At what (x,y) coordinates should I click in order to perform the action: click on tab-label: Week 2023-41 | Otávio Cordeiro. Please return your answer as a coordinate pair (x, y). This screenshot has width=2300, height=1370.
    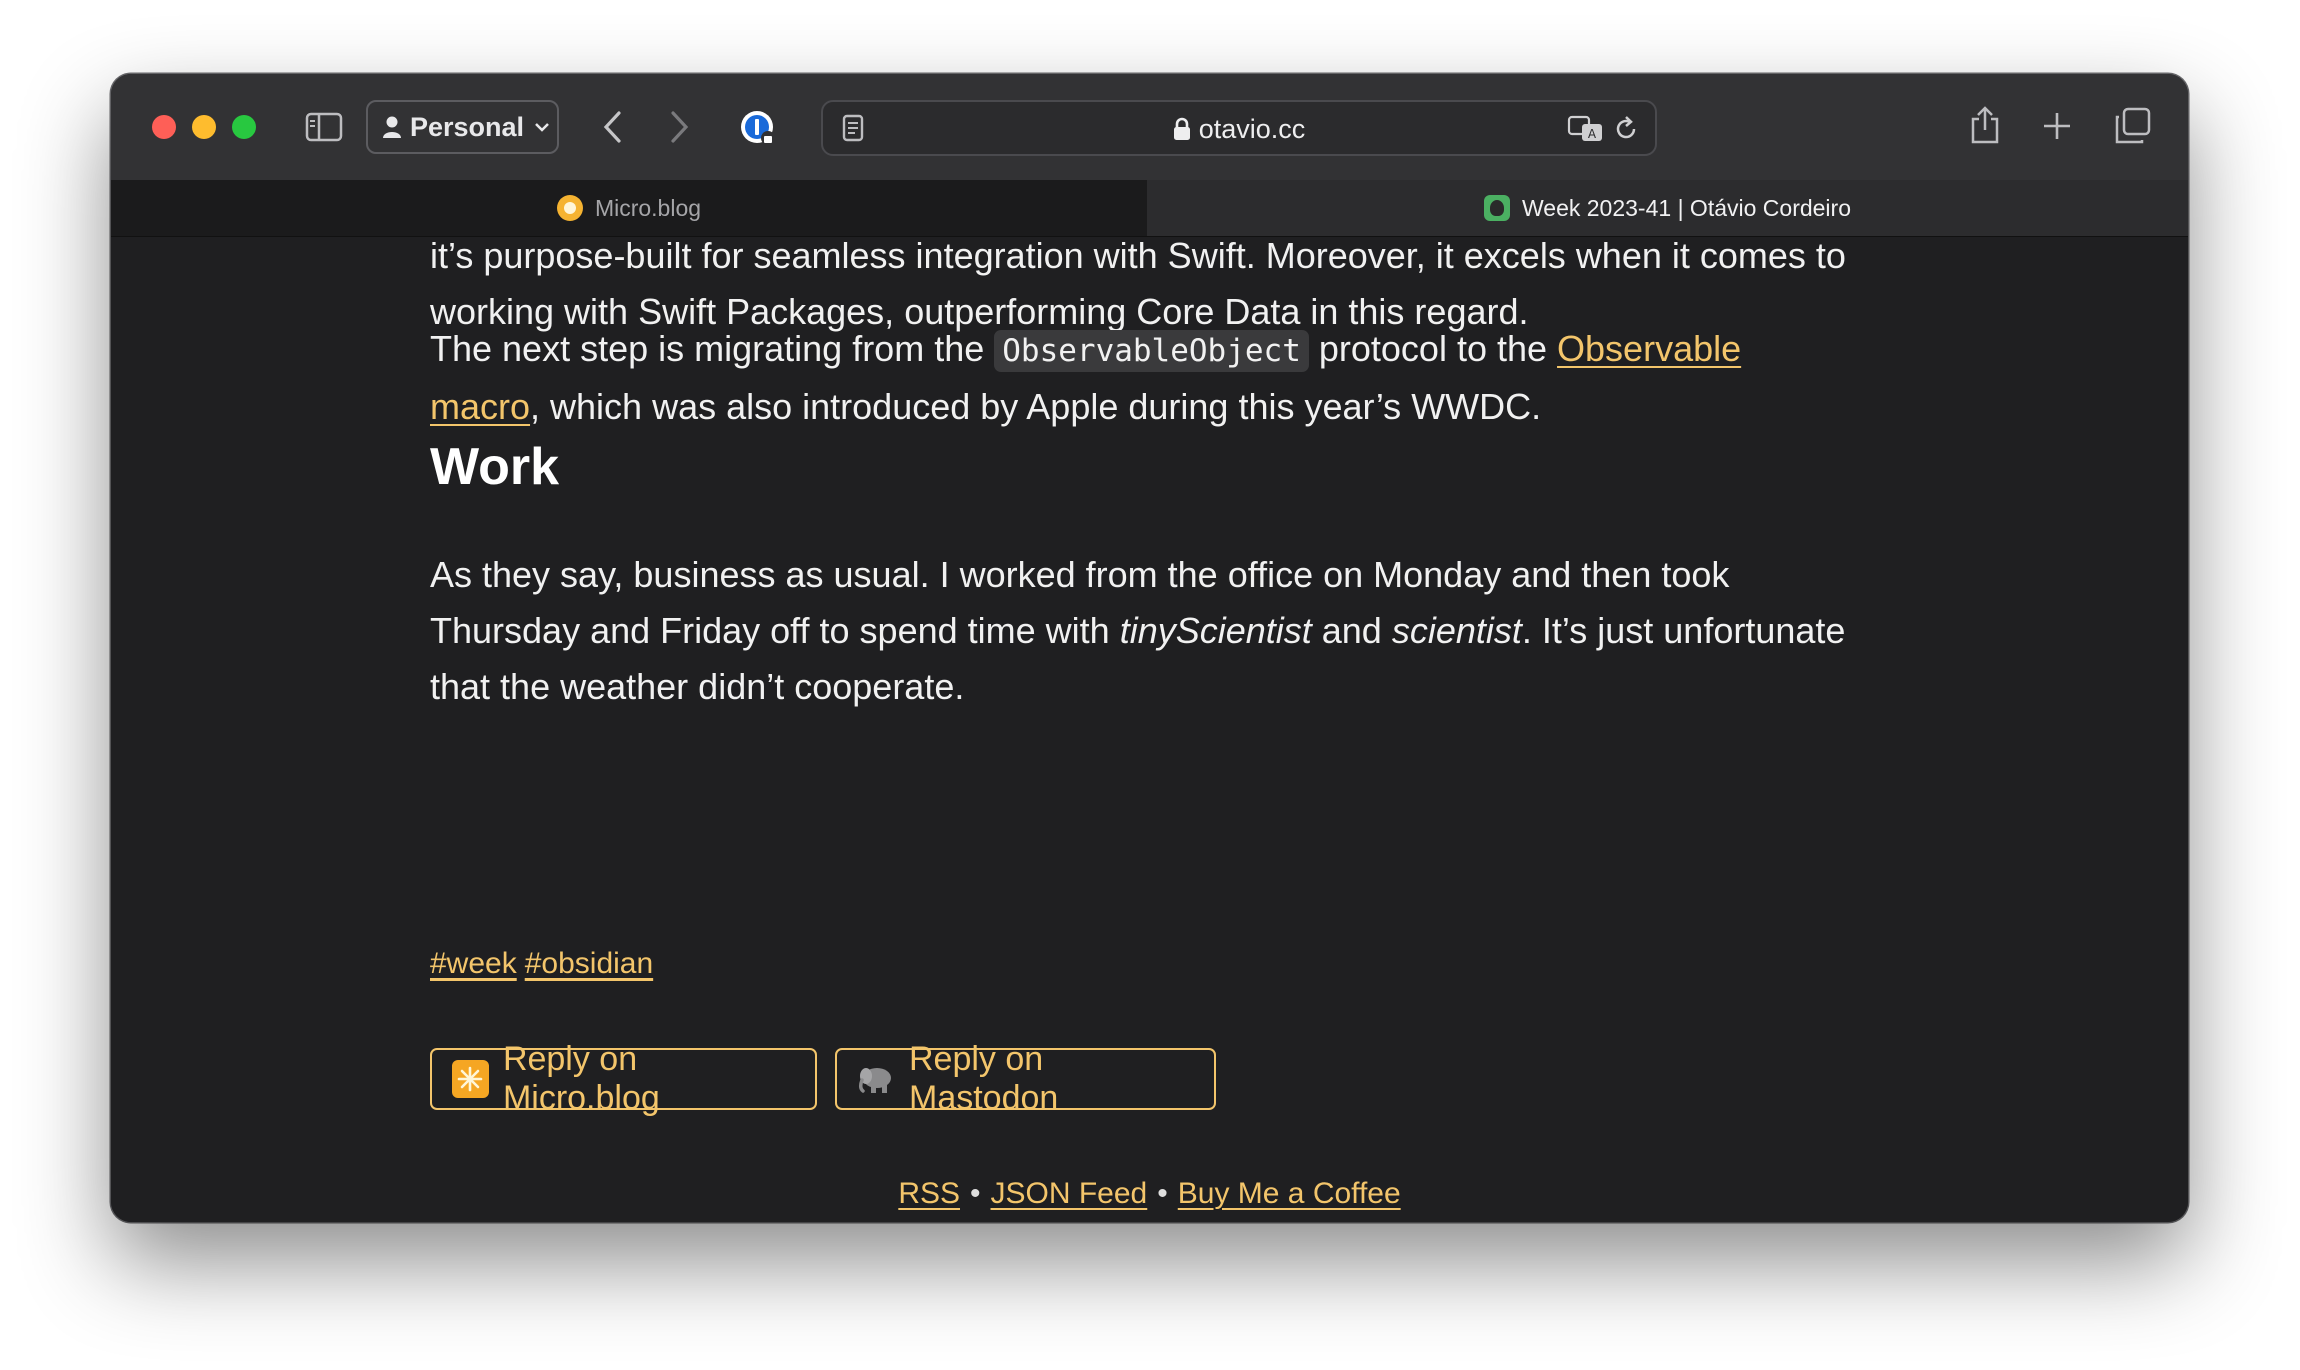
    Looking at the image, I should click on (1686, 207).